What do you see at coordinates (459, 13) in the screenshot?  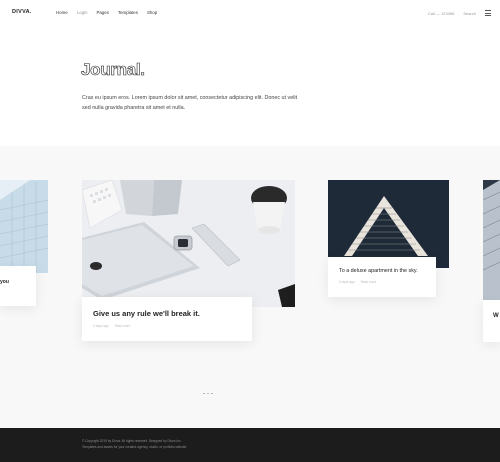 I see `header-actions: Call — 123456 Search` at bounding box center [459, 13].